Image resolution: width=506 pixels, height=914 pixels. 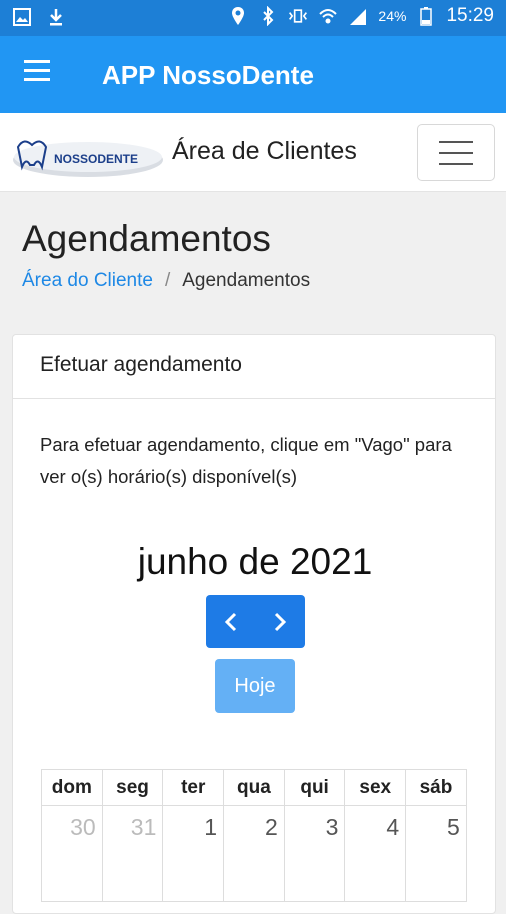 What do you see at coordinates (426, 16) in the screenshot?
I see `battery-icon` at bounding box center [426, 16].